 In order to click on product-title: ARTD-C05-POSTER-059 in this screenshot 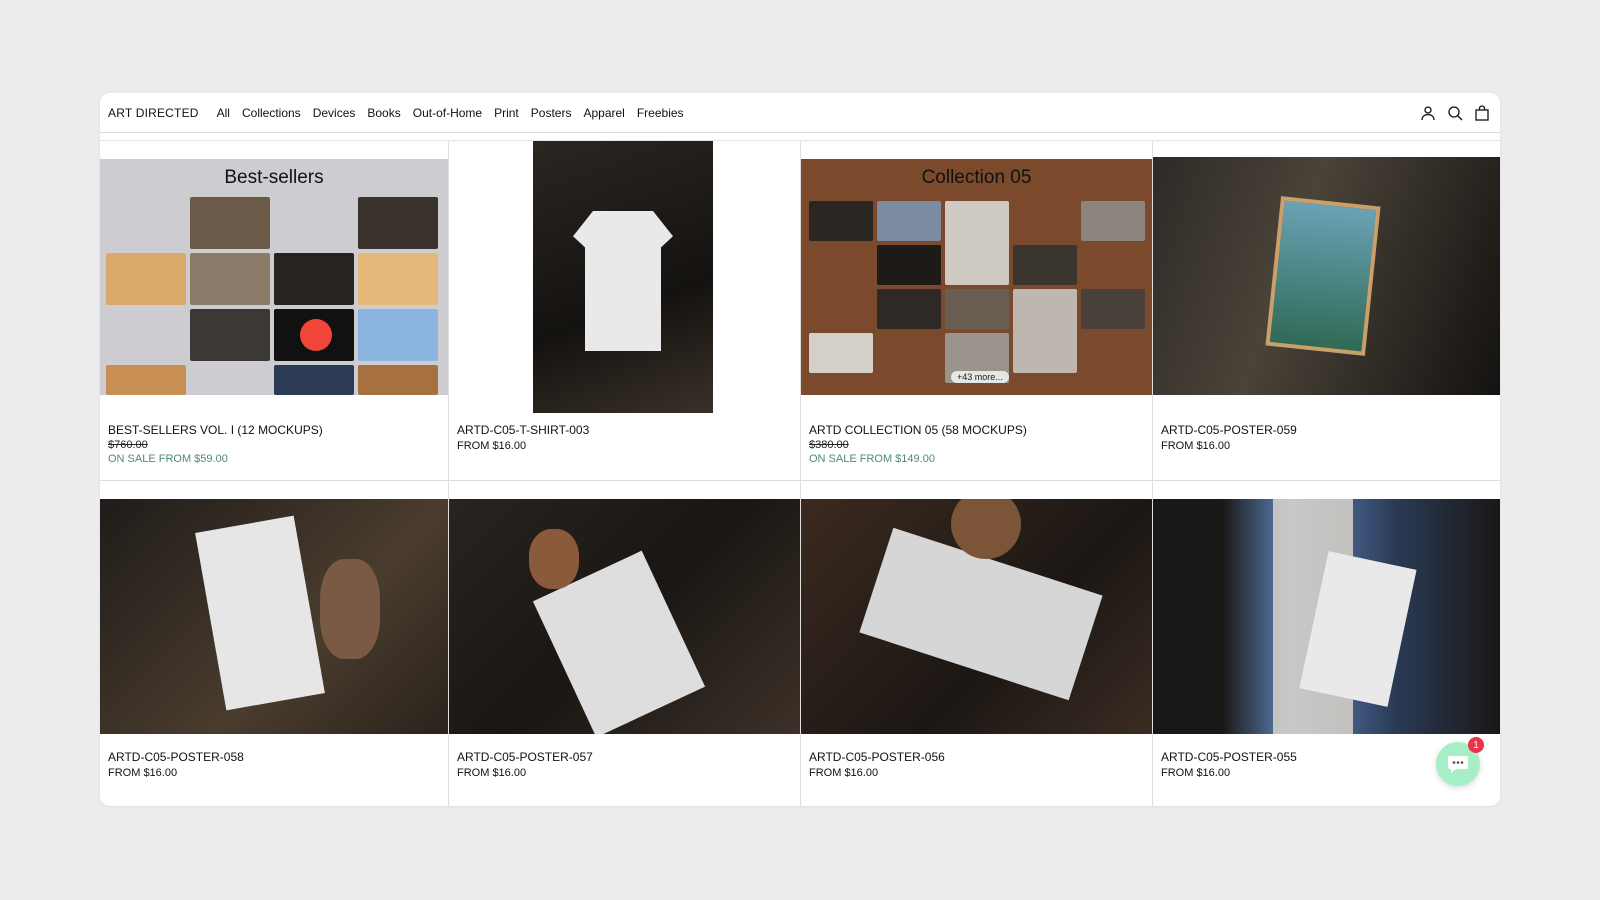, I will do `click(1229, 430)`.